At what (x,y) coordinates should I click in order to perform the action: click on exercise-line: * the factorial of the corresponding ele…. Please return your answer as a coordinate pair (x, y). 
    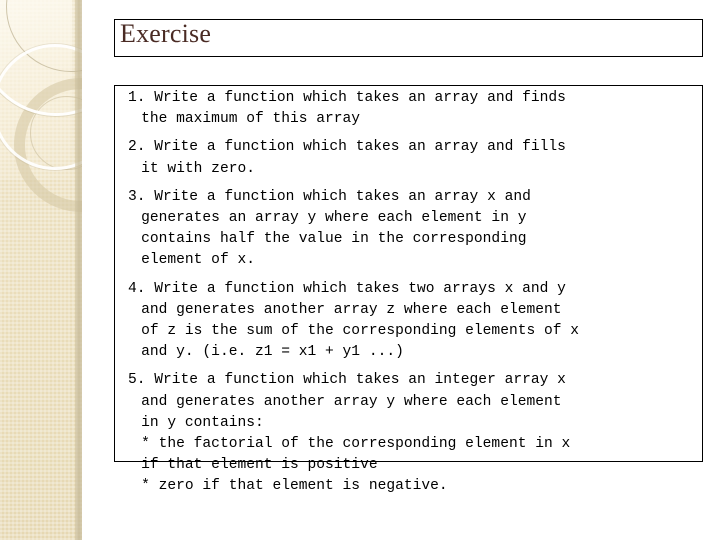
    Looking at the image, I should click on (356, 444).